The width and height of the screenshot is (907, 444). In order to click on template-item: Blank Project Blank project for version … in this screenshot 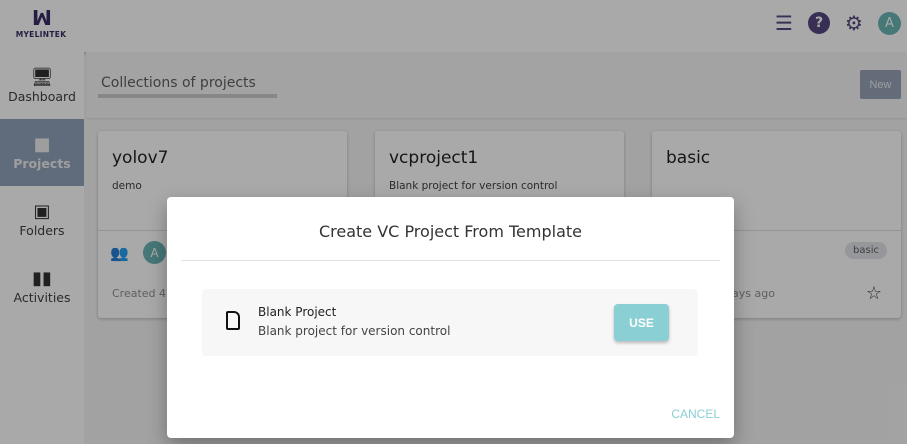, I will do `click(450, 322)`.